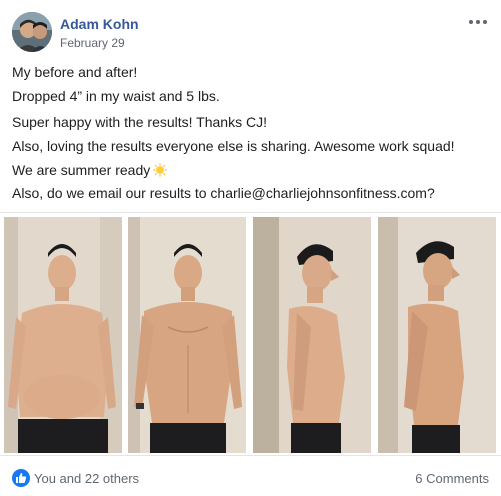 This screenshot has width=501, height=496. I want to click on photo-before-front, so click(63, 335).